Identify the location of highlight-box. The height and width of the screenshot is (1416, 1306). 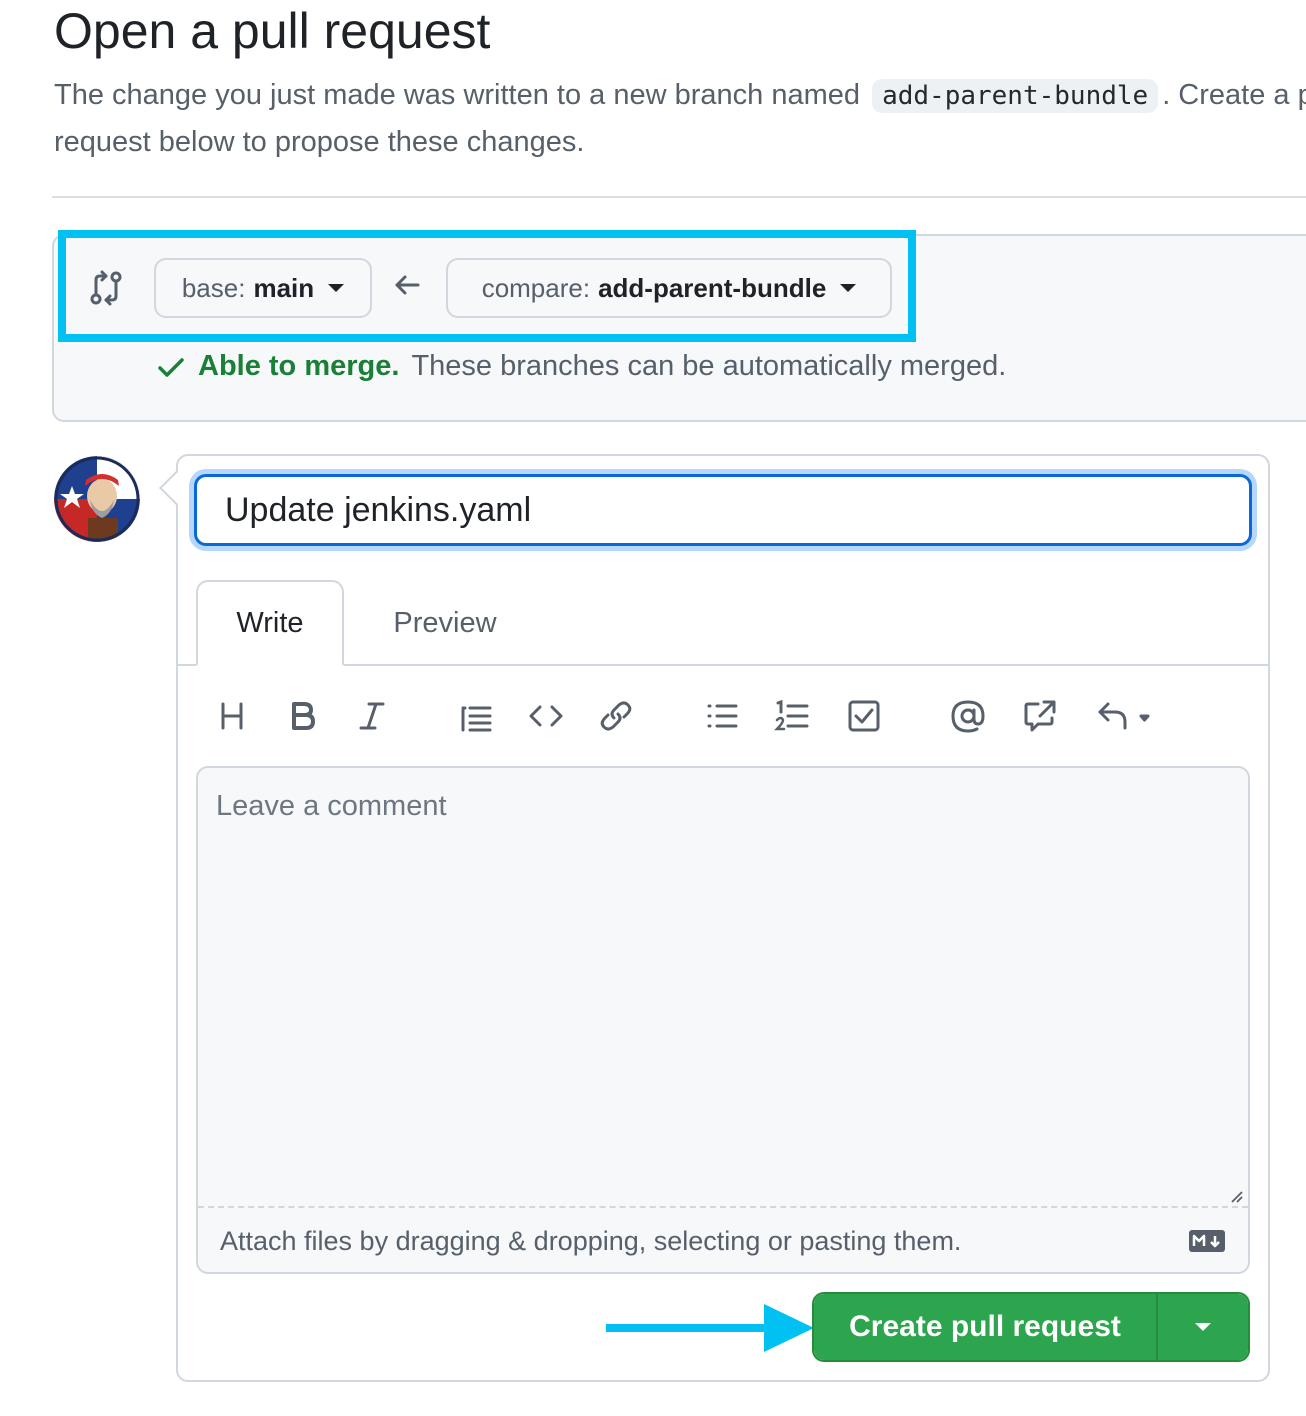
(487, 286).